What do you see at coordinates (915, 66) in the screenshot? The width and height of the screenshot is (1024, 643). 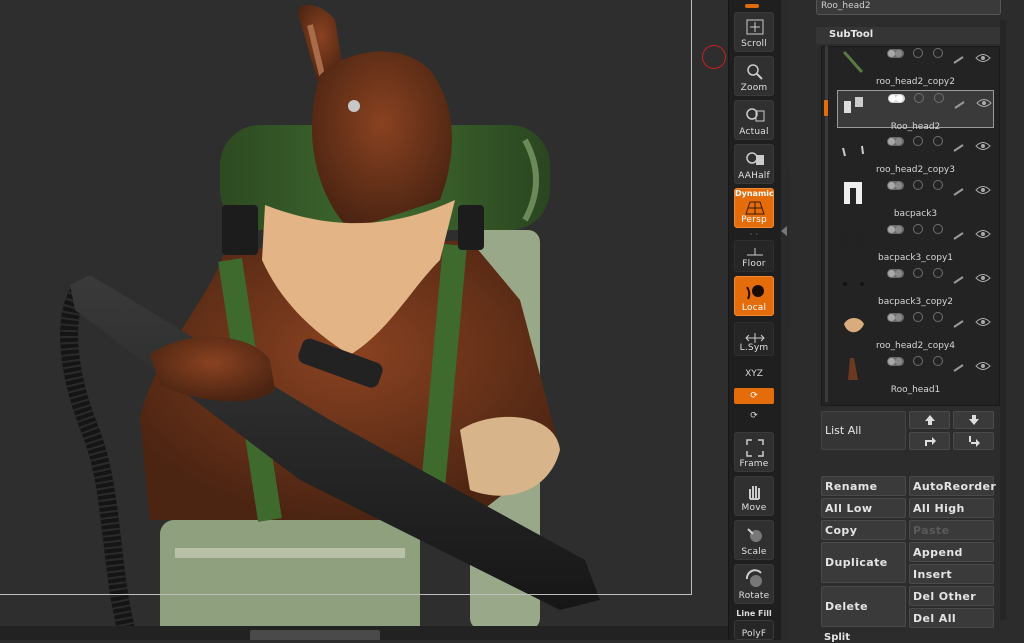 I see `subtool-item: roo_head2_copy2` at bounding box center [915, 66].